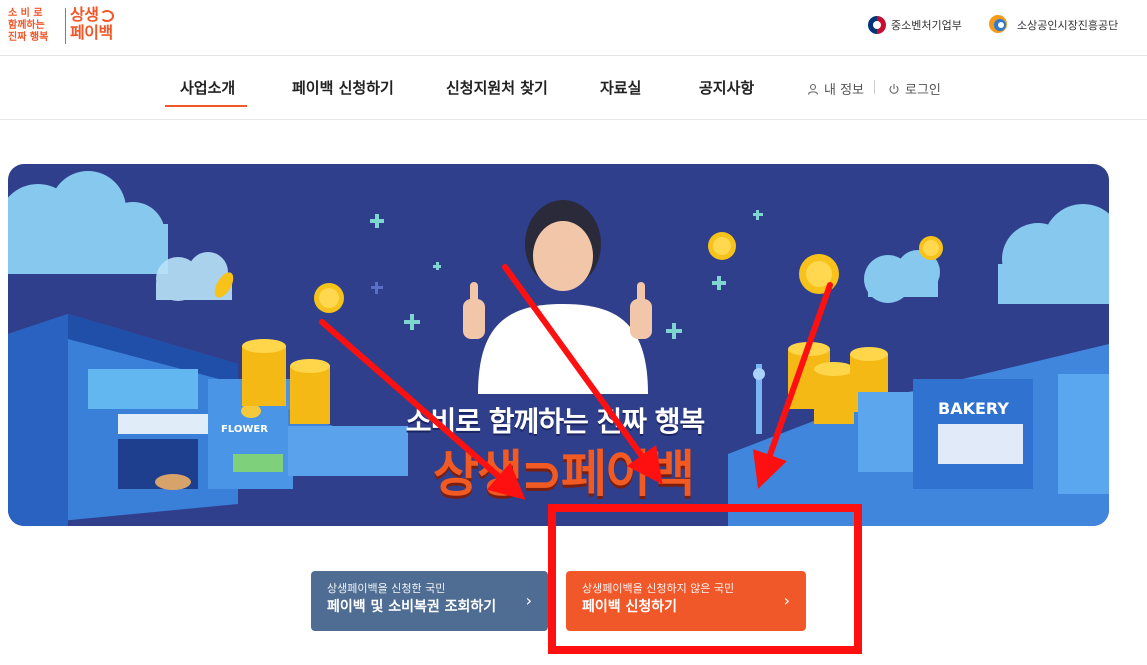  What do you see at coordinates (573, 88) in the screenshot?
I see `main-nav: 사업소개 페이백 신청하기 신청지원처 찾기 자료실 공지사항 내 정보 로그인` at bounding box center [573, 88].